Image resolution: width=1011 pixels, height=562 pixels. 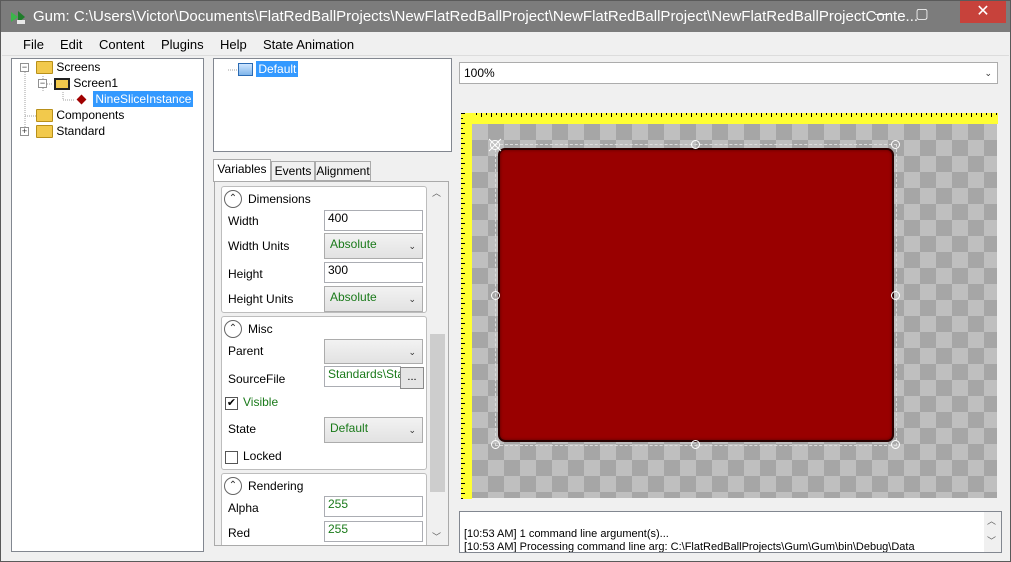 I want to click on gum-app-icon, so click(x=18, y=17).